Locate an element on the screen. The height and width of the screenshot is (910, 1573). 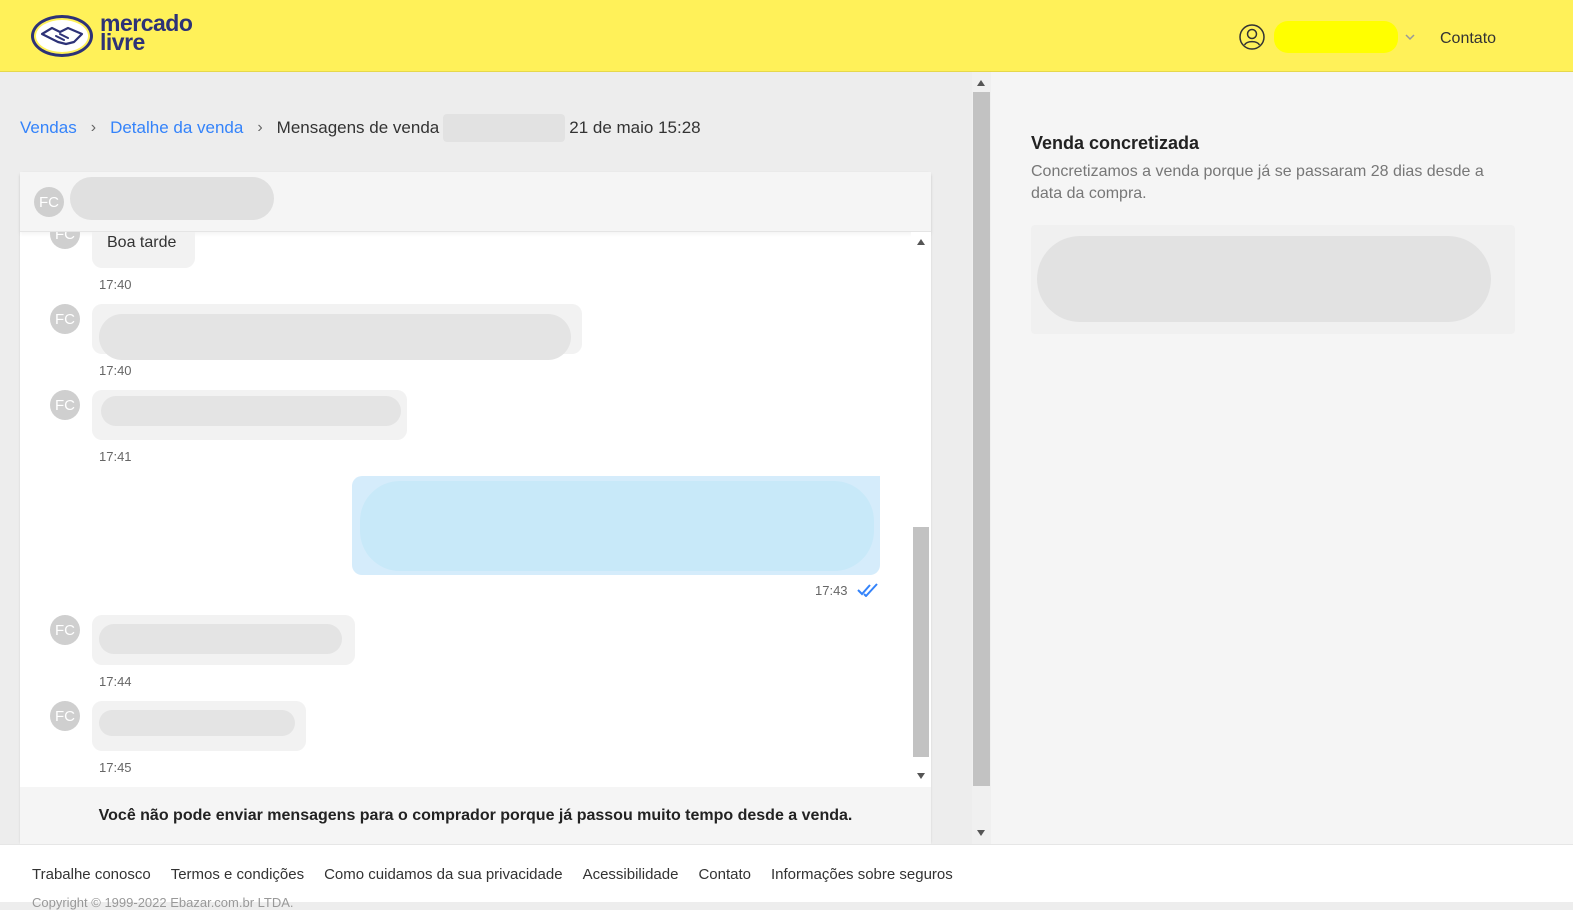
chevron-down-icon is located at coordinates (1410, 37).